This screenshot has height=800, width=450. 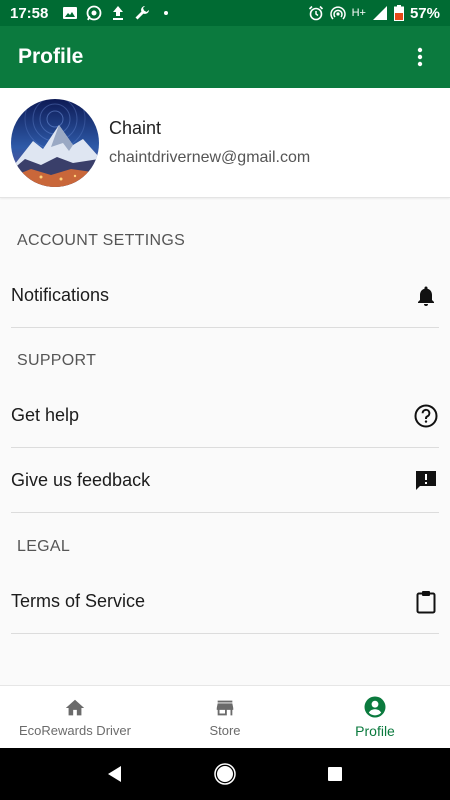 What do you see at coordinates (358, 13) in the screenshot?
I see `network-type: H+` at bounding box center [358, 13].